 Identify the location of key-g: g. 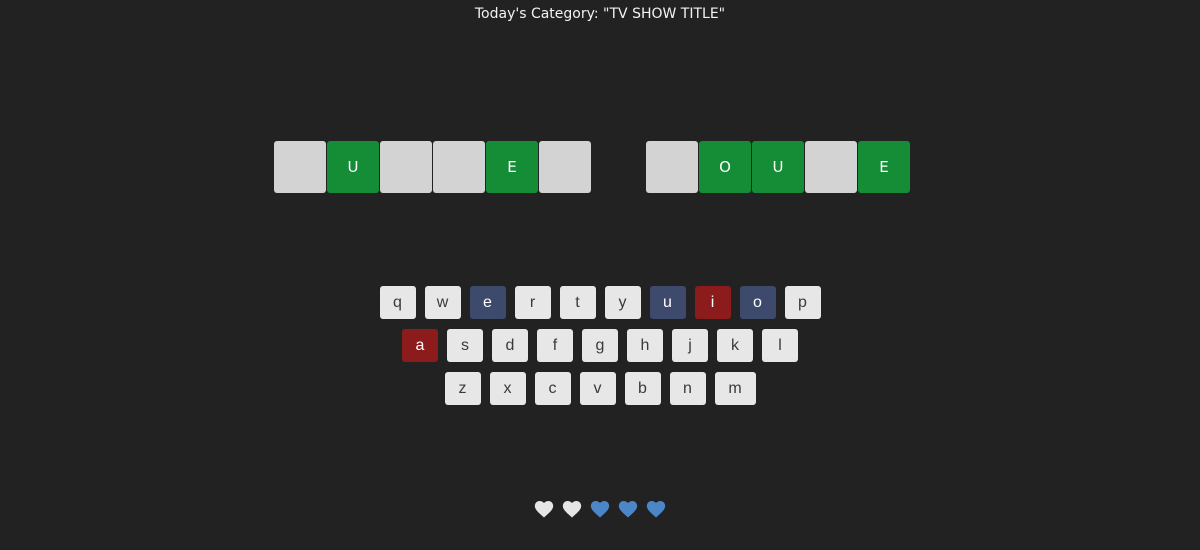
(600, 345).